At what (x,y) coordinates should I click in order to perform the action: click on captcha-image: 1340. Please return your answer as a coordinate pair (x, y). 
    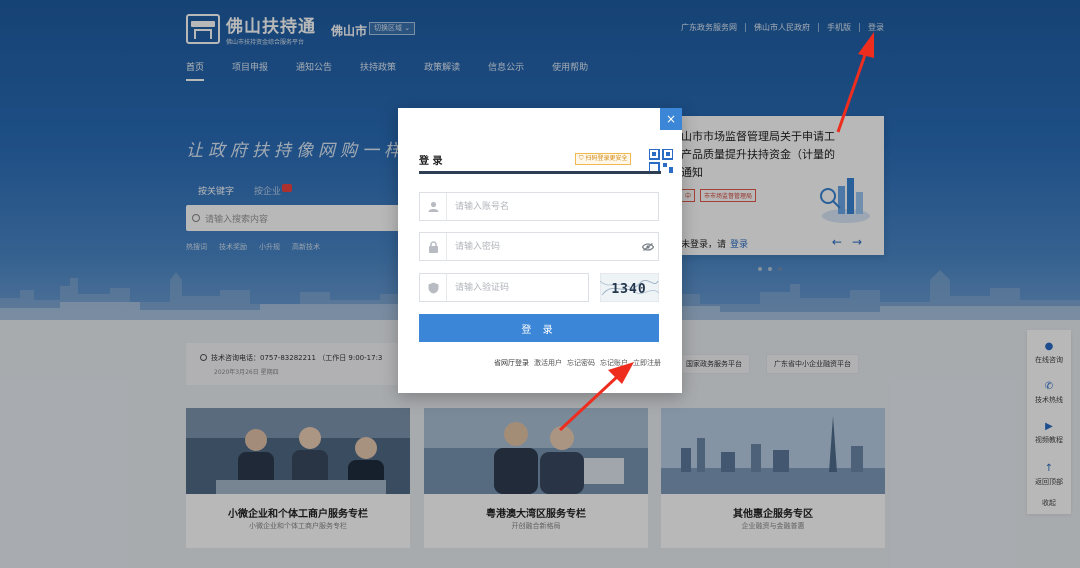
    Looking at the image, I should click on (629, 287).